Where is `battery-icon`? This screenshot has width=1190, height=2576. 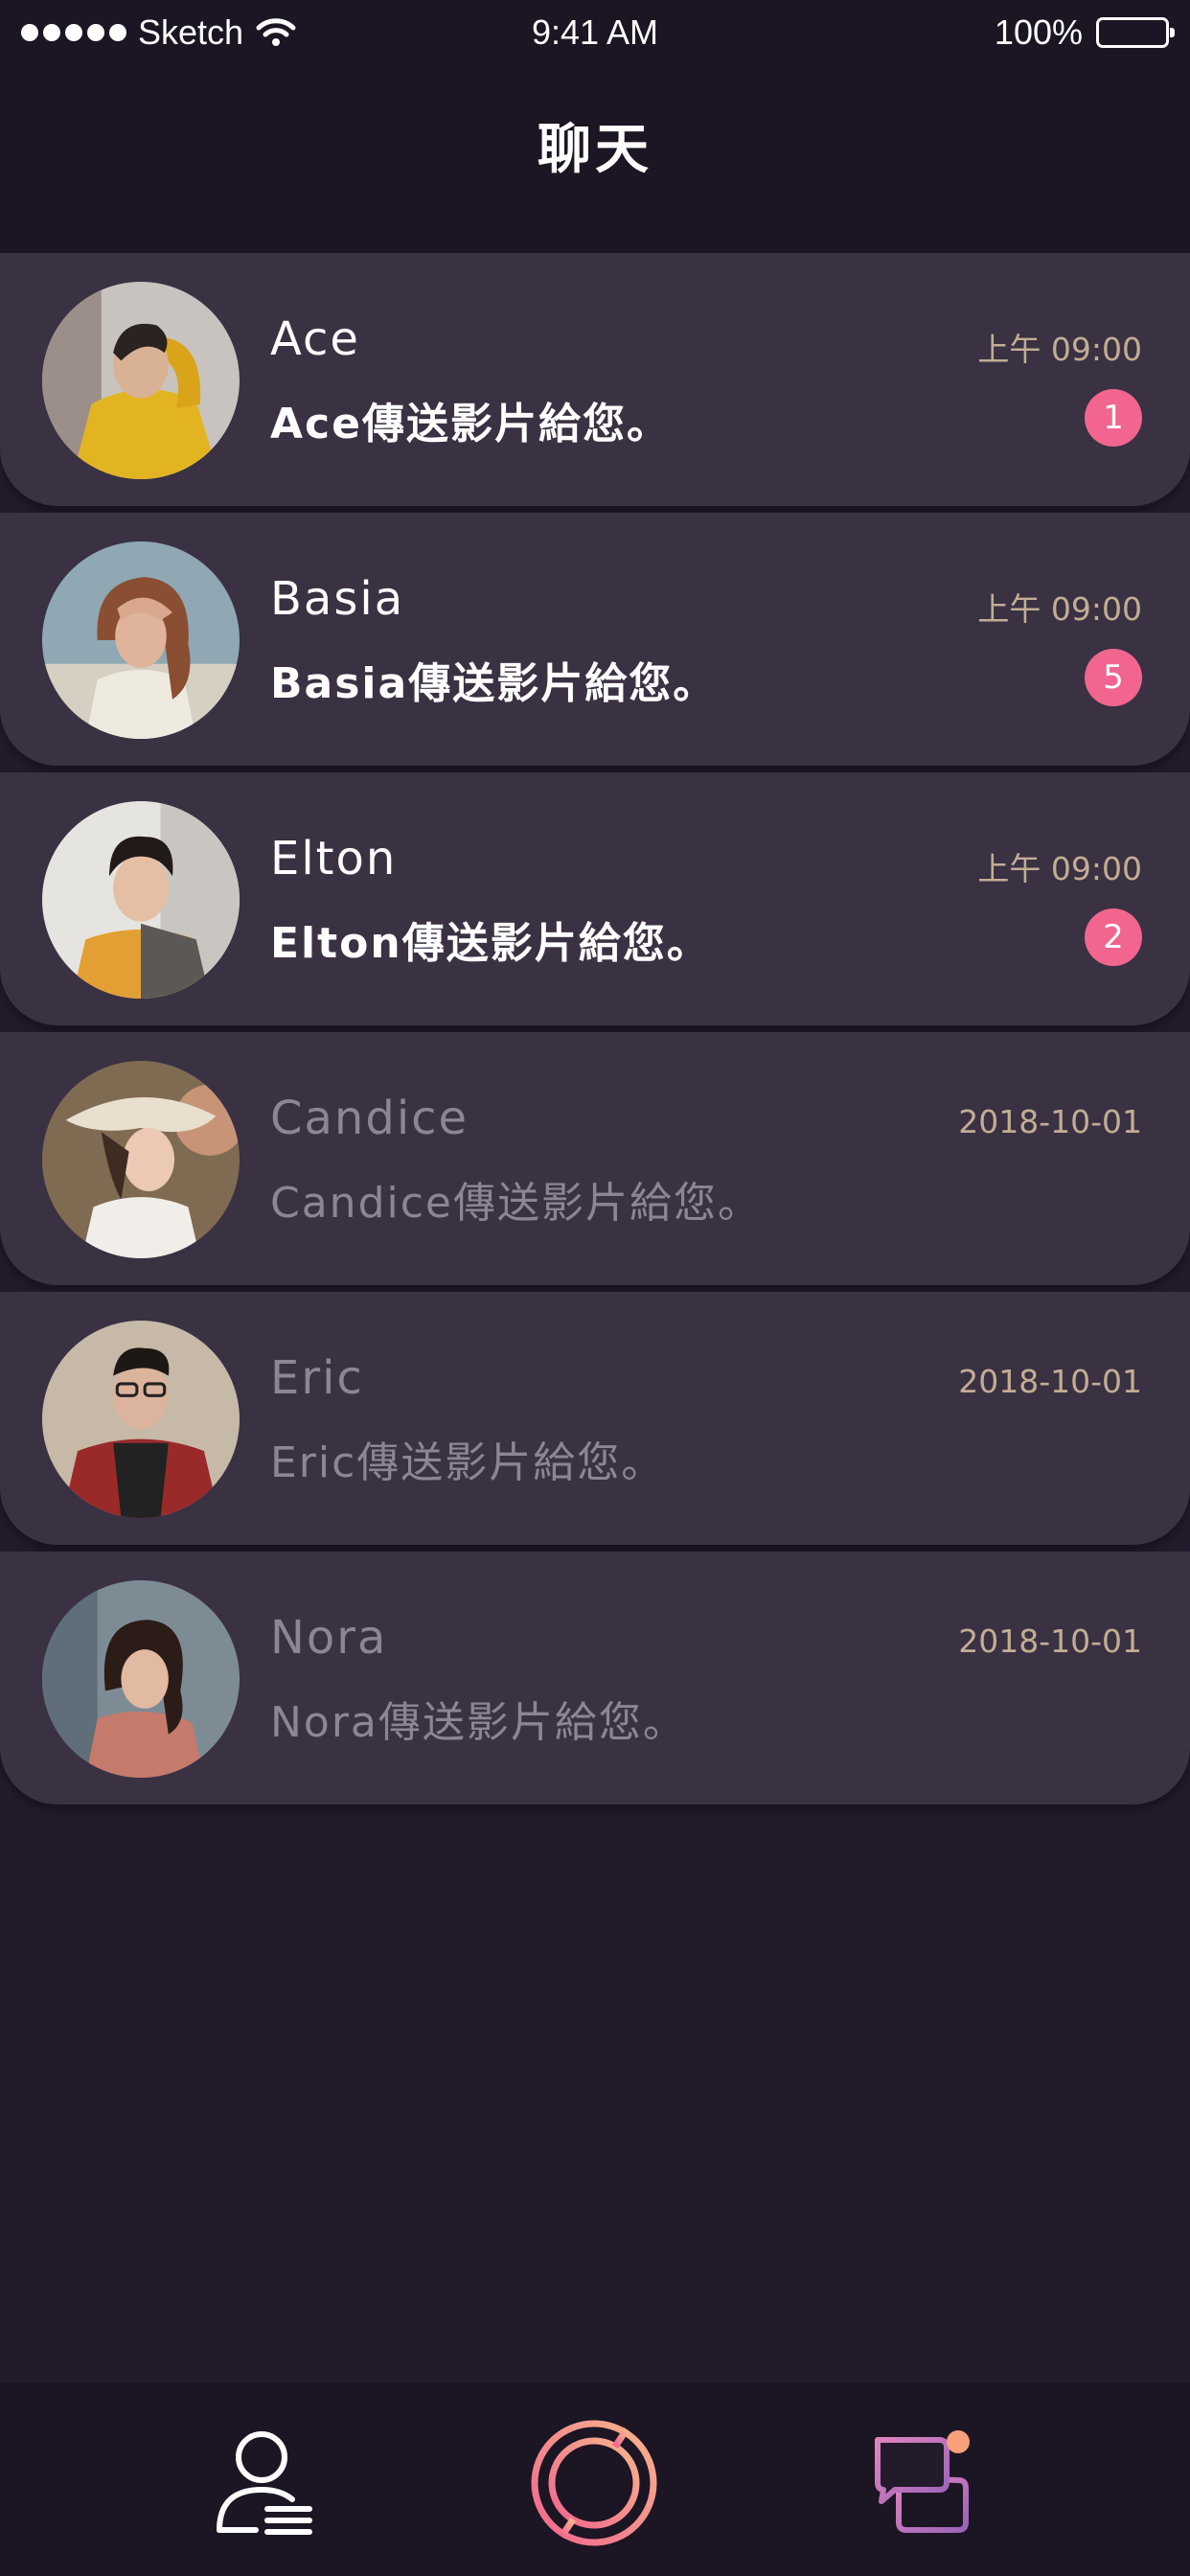 battery-icon is located at coordinates (1135, 32).